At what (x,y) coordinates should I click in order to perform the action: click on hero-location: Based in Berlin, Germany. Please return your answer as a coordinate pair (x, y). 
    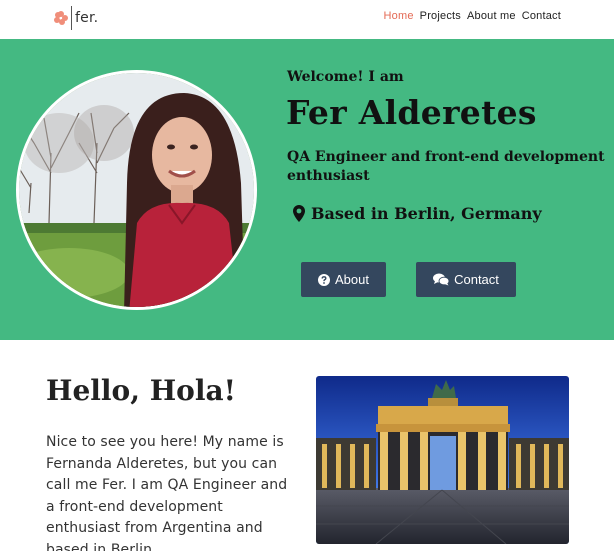
    Looking at the image, I should click on (417, 213).